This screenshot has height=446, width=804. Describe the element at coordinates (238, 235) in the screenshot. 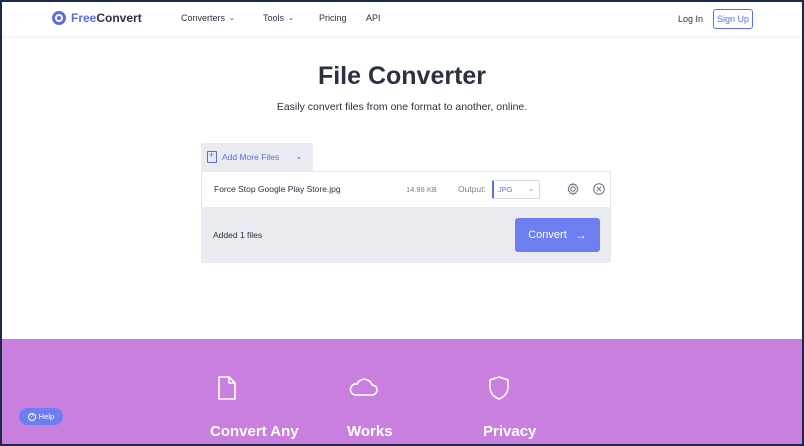

I see `files-added-count: Added 1 files` at that location.